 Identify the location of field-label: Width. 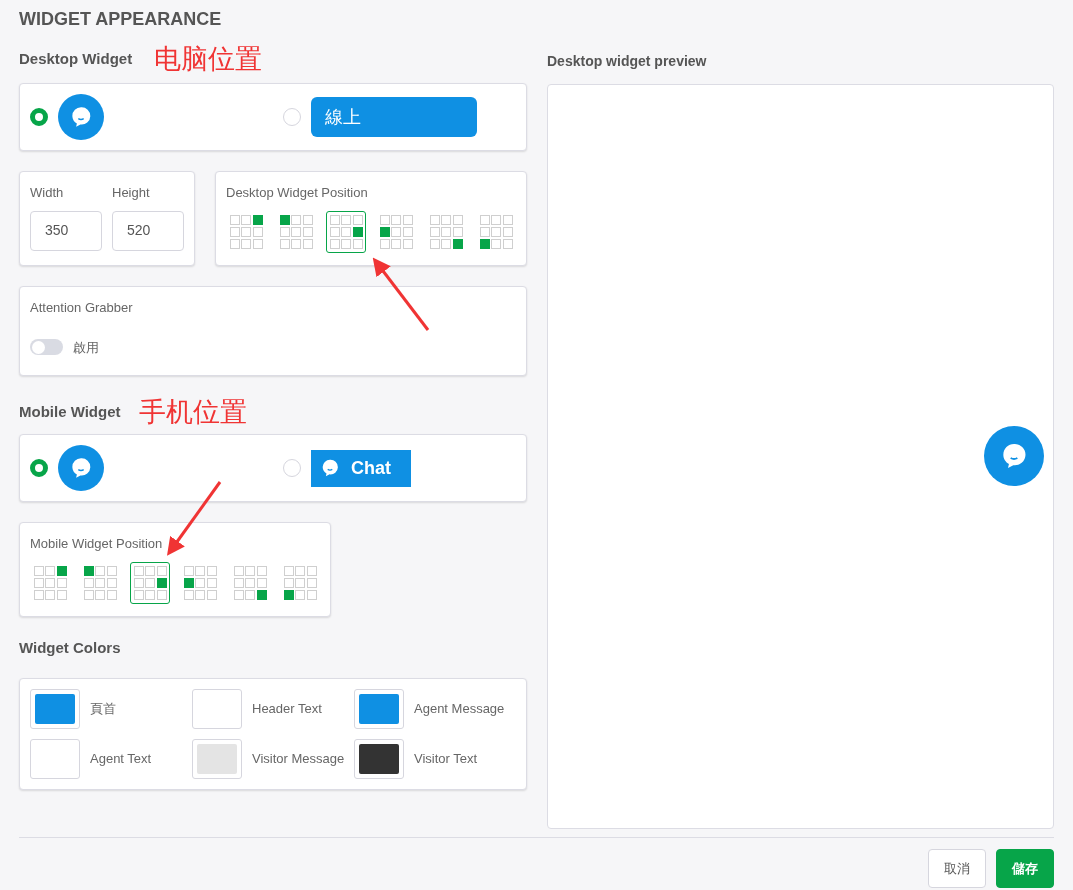
(47, 193).